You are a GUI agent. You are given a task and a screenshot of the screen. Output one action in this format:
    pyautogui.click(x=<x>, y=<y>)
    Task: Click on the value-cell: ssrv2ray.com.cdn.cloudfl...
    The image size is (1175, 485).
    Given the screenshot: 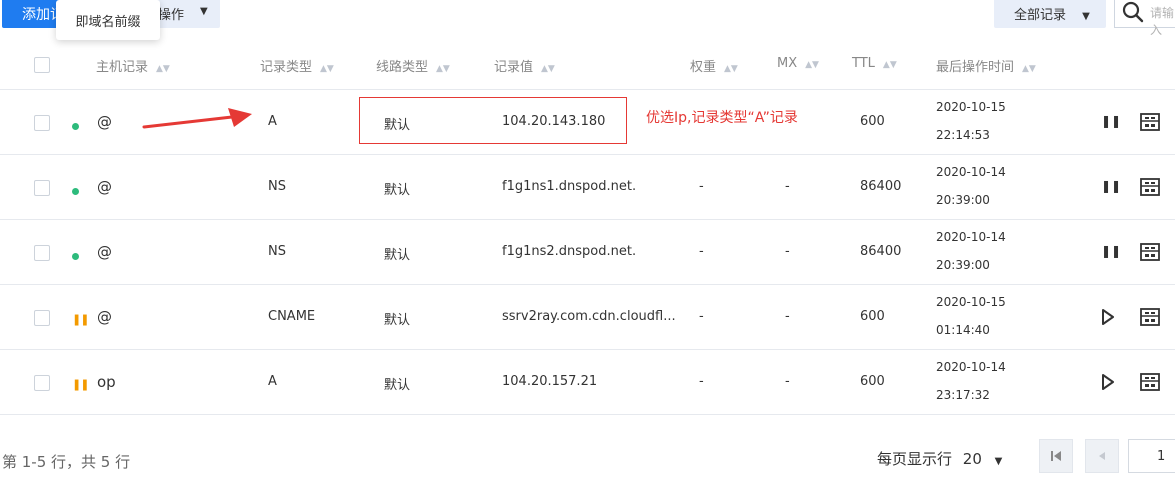 What is the action you would take?
    pyautogui.click(x=589, y=316)
    